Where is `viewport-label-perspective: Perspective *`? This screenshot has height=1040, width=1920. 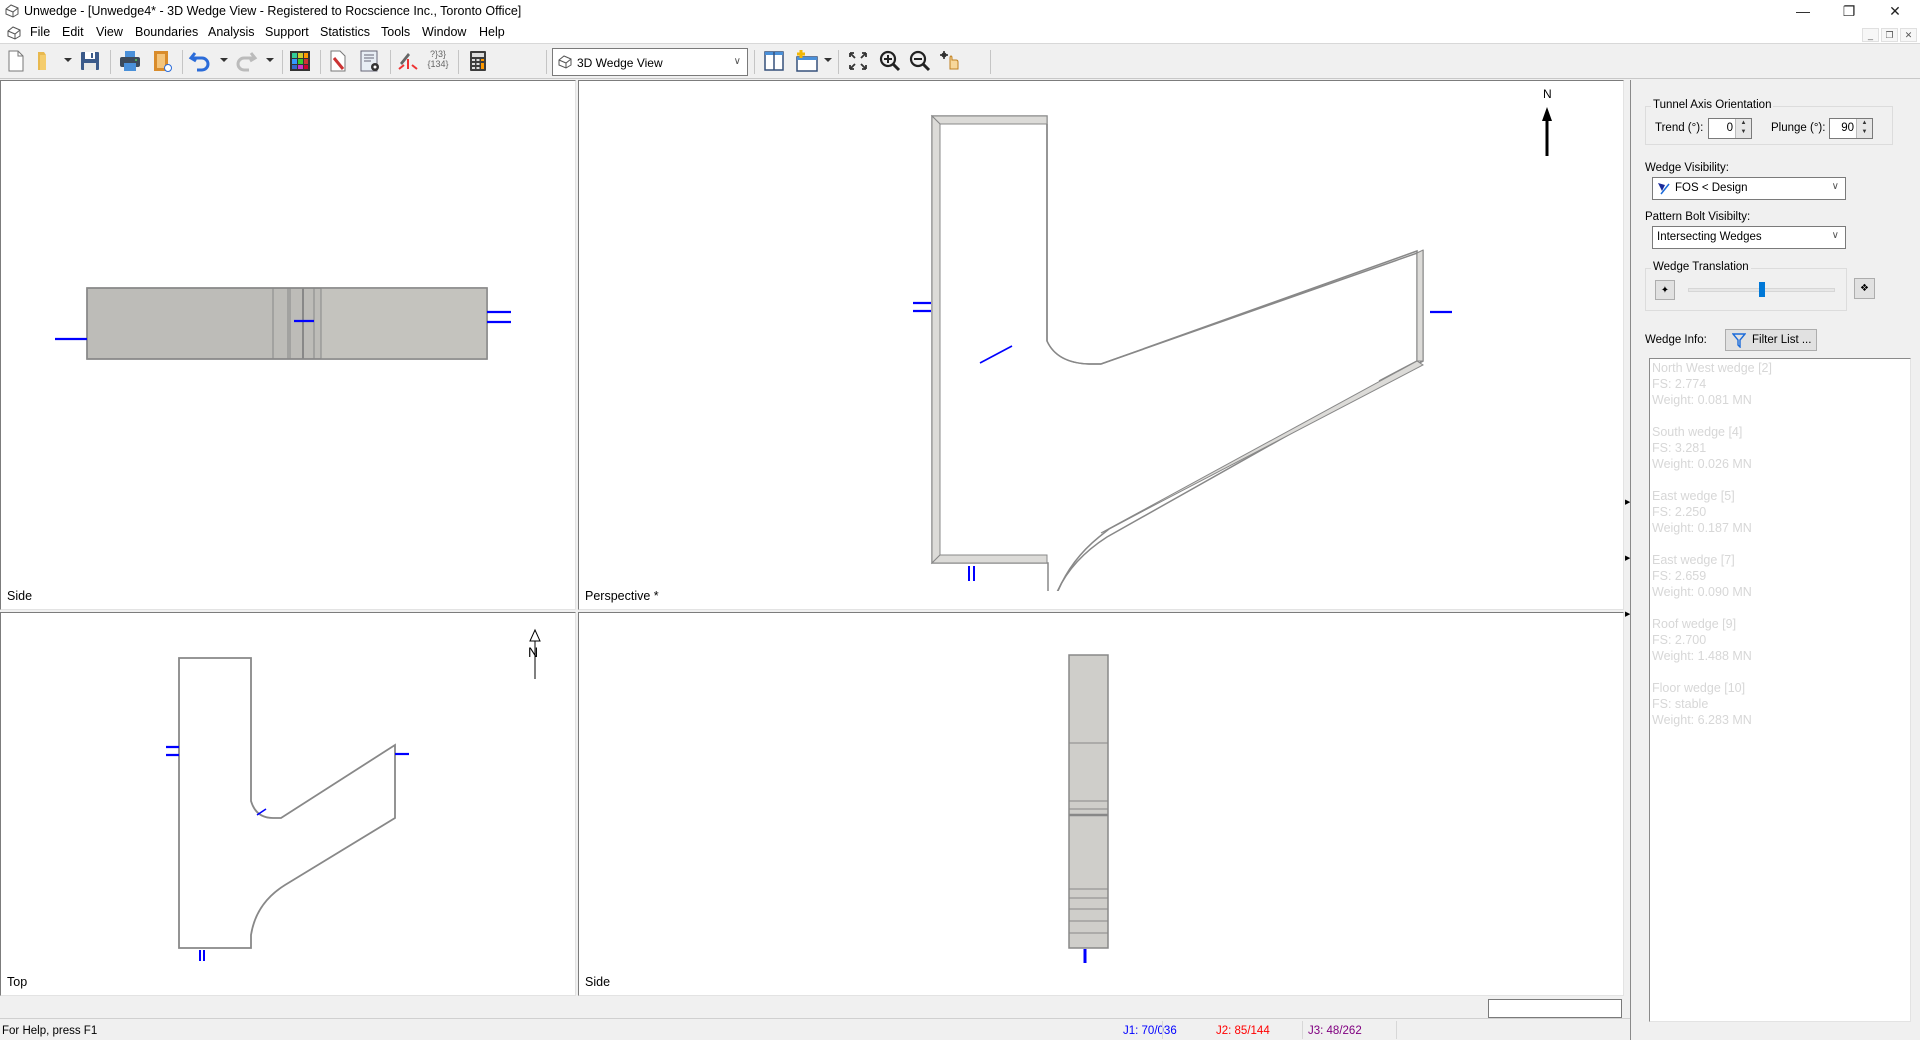
viewport-label-perspective: Perspective * is located at coordinates (622, 596).